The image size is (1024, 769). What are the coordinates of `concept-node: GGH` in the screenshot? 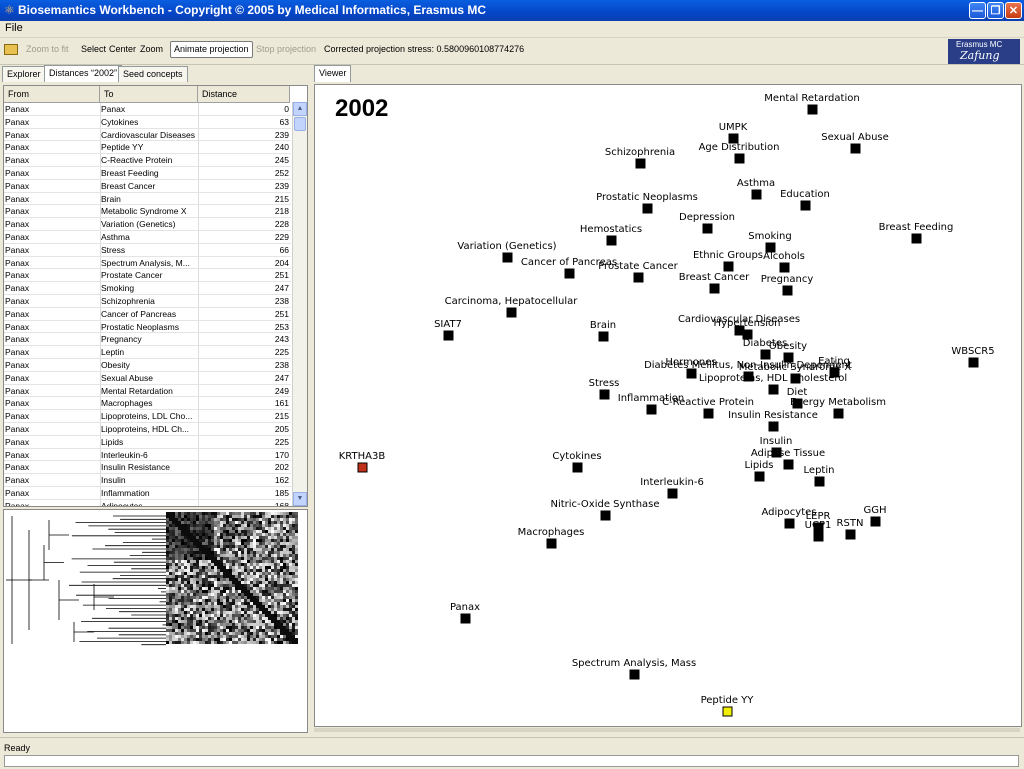 It's located at (875, 516).